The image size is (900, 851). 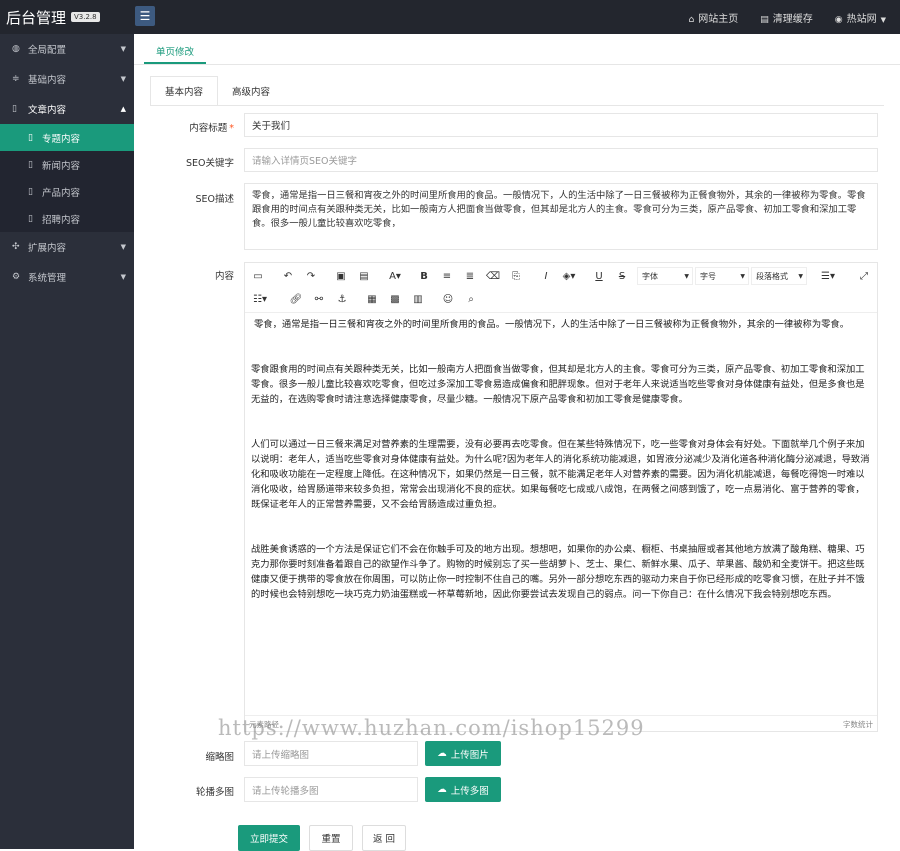 I want to click on title-input: 关于我们, so click(x=561, y=125).